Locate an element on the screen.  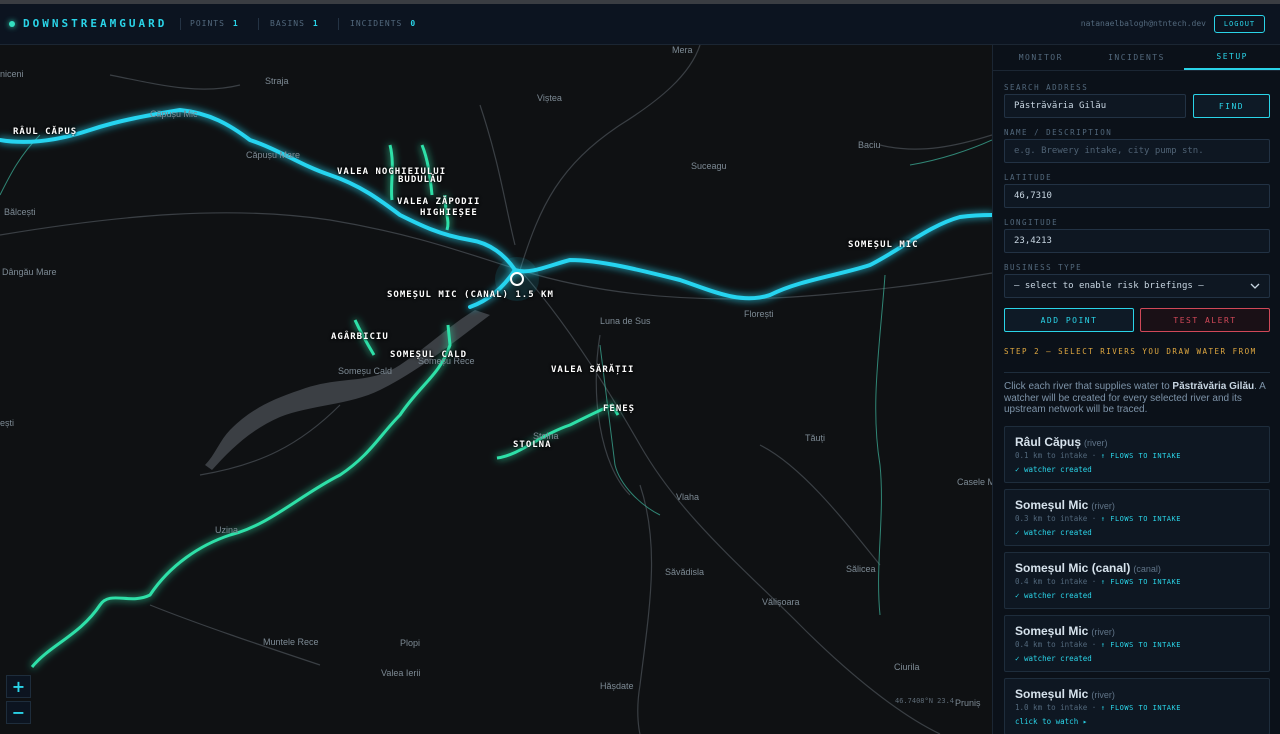
distance-text: 0.4 km to intake is located at coordinates (1051, 644).